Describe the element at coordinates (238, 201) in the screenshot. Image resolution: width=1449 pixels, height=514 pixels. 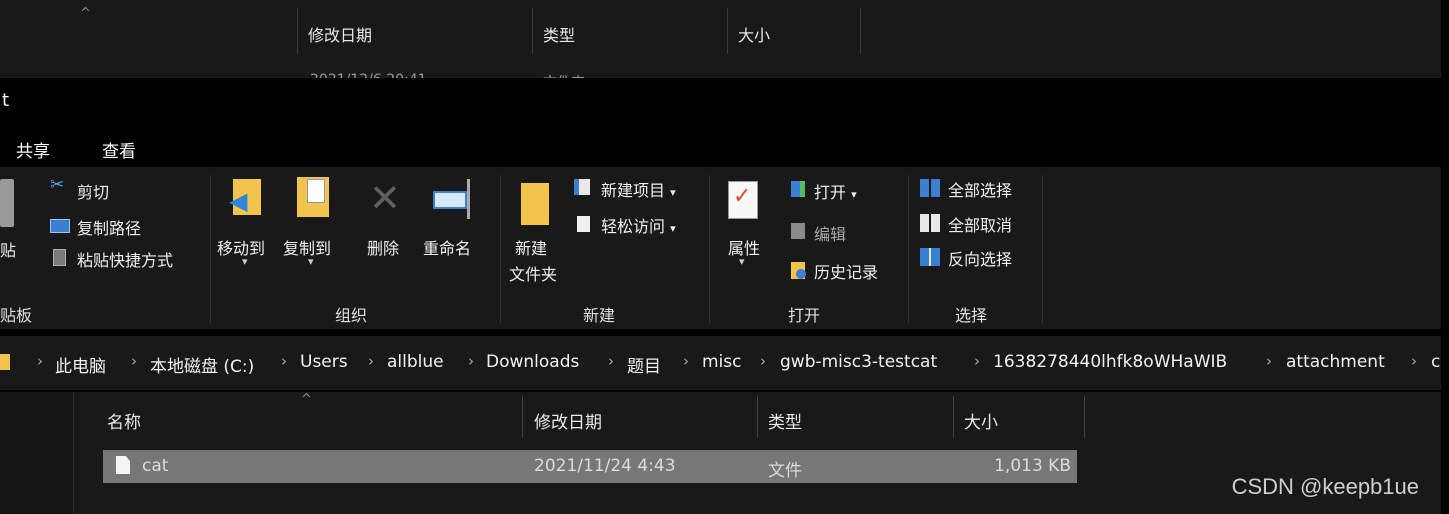
I see `arrow-left-icon: ◀` at that location.